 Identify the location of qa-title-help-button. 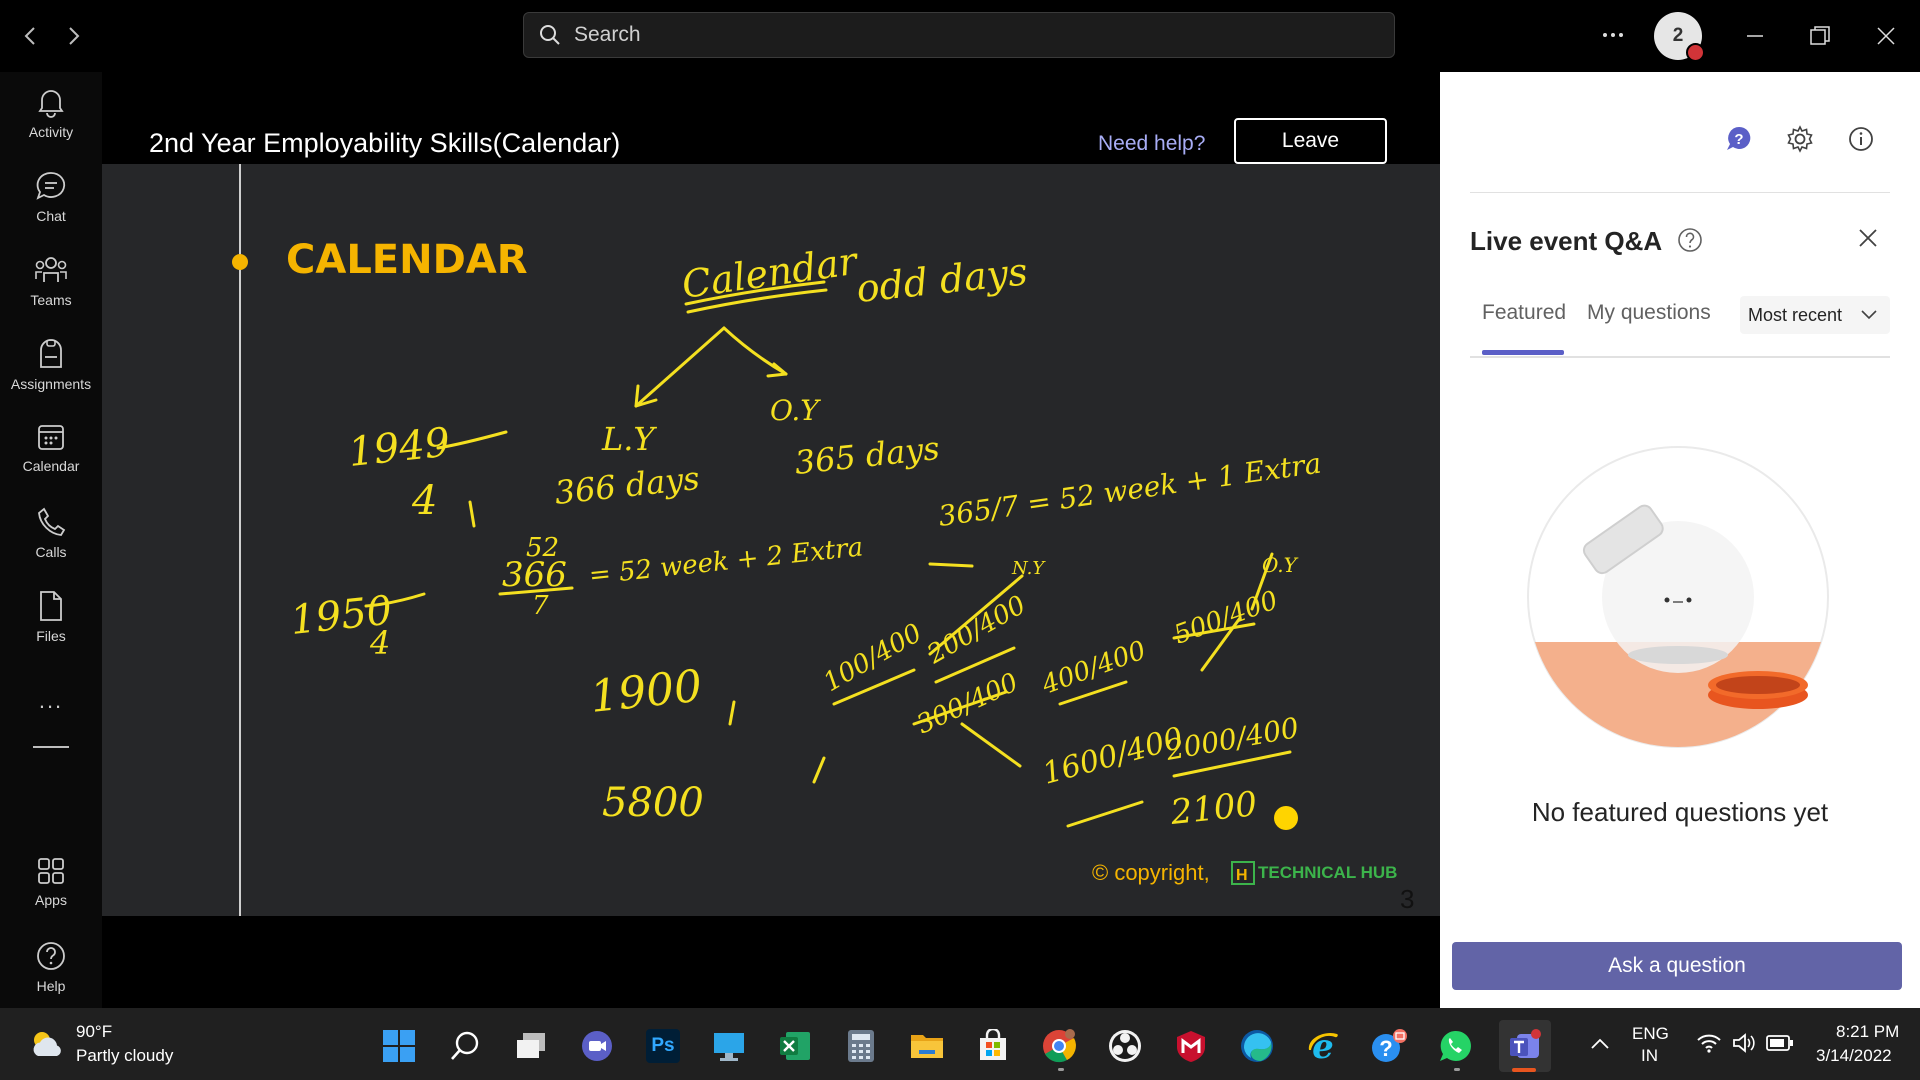
(1690, 240).